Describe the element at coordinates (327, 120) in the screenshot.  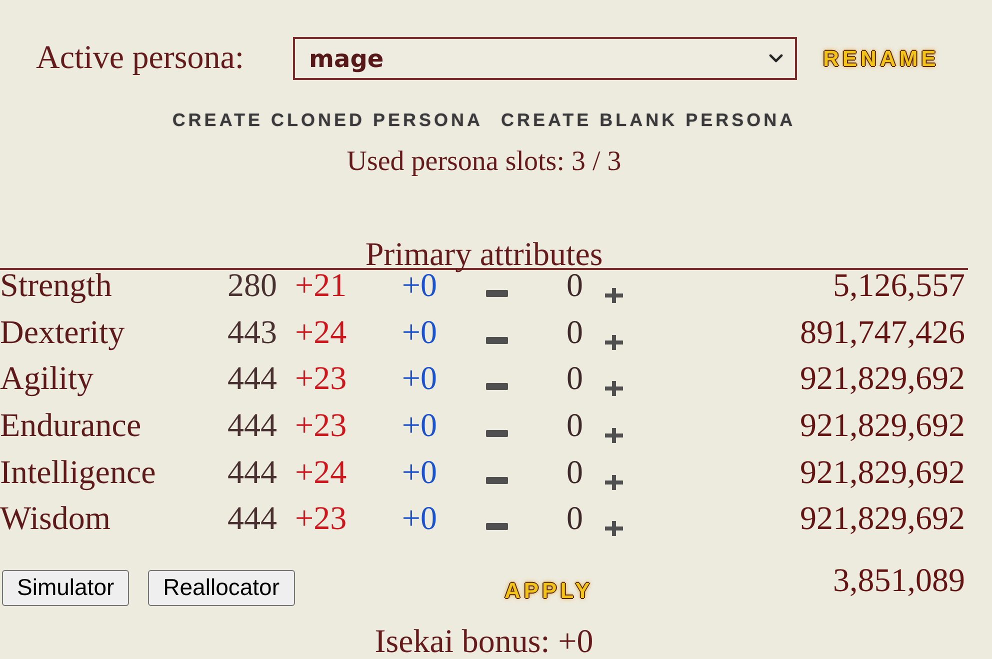
I see `create-persona-link: CREATE CLONED PERSONA` at that location.